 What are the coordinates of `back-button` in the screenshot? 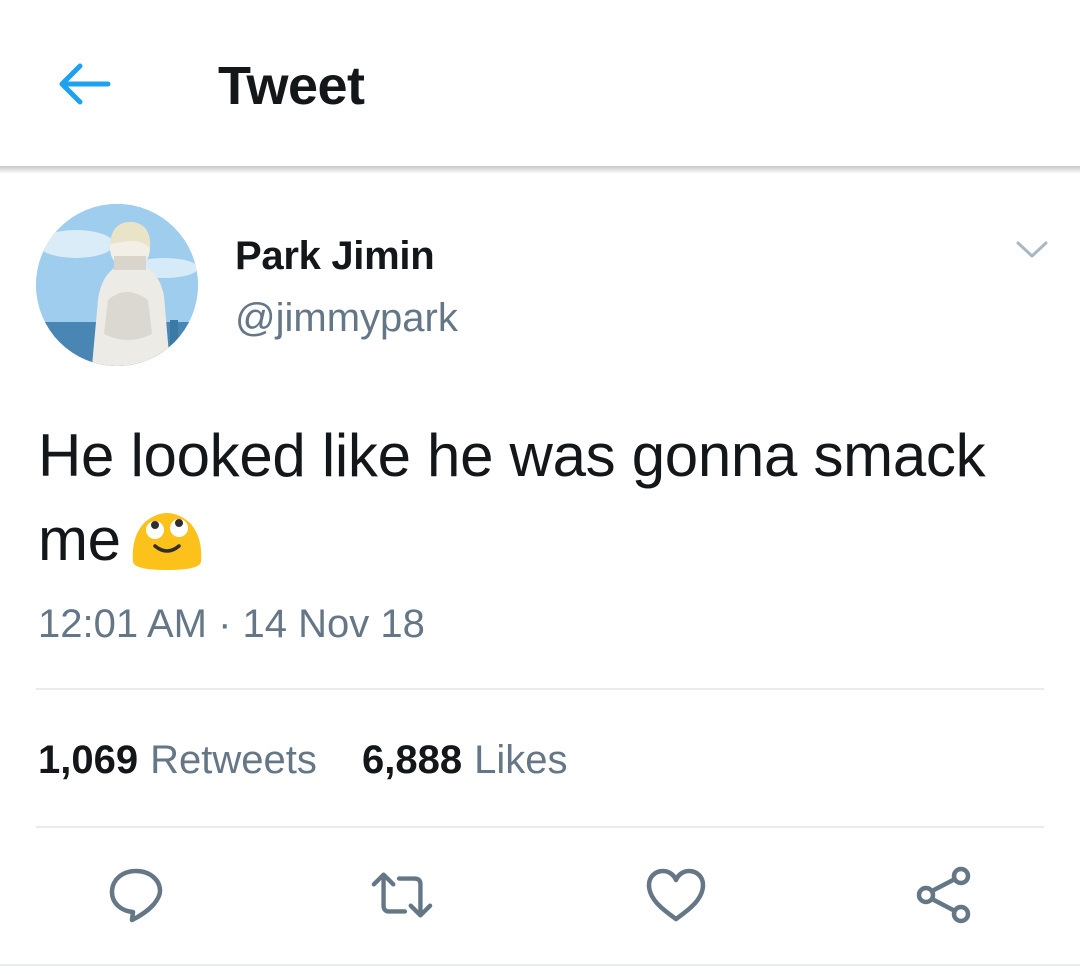 It's located at (84, 84).